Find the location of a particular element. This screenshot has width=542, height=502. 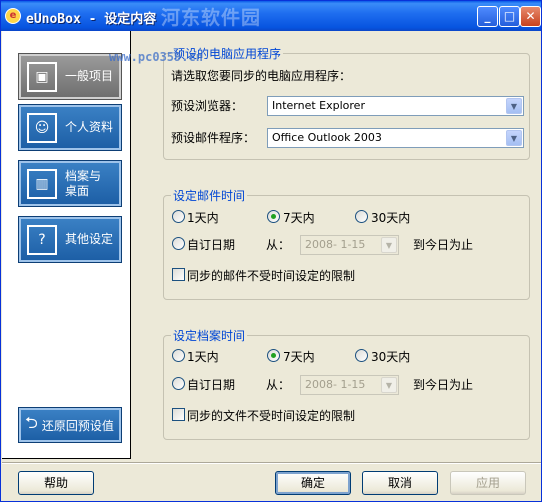

app-logo-icon: e is located at coordinates (13, 16).